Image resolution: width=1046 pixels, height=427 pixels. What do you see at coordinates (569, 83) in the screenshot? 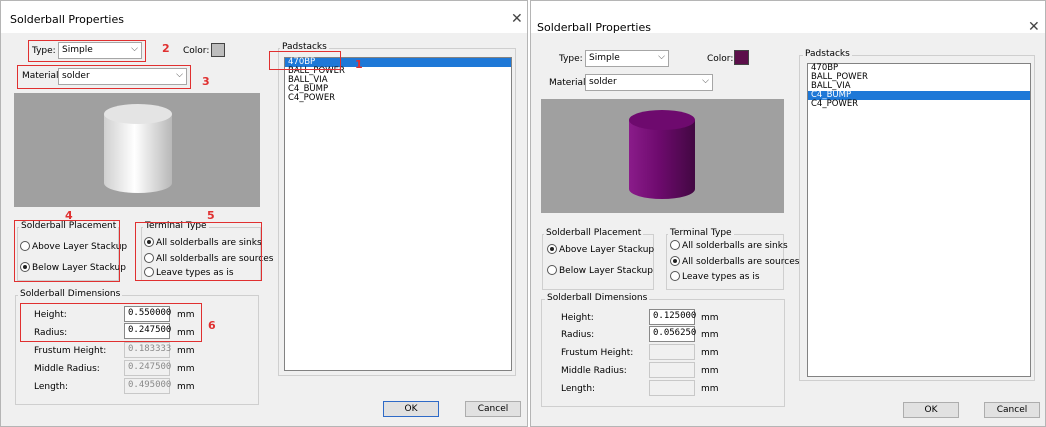
I see `material-label: Material:` at bounding box center [569, 83].